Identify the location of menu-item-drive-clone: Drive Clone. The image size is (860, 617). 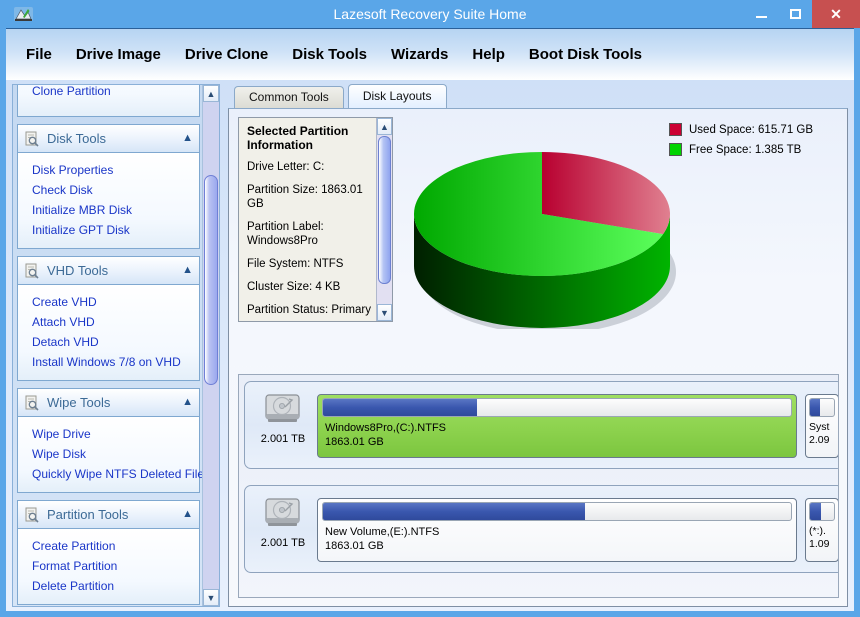
(226, 54).